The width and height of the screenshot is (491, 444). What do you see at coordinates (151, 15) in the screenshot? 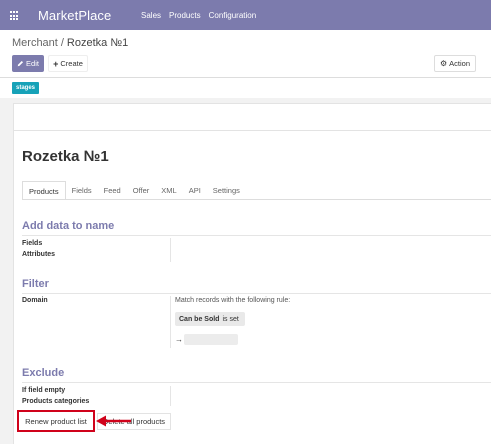
I see `menu-item-sales: Sales` at bounding box center [151, 15].